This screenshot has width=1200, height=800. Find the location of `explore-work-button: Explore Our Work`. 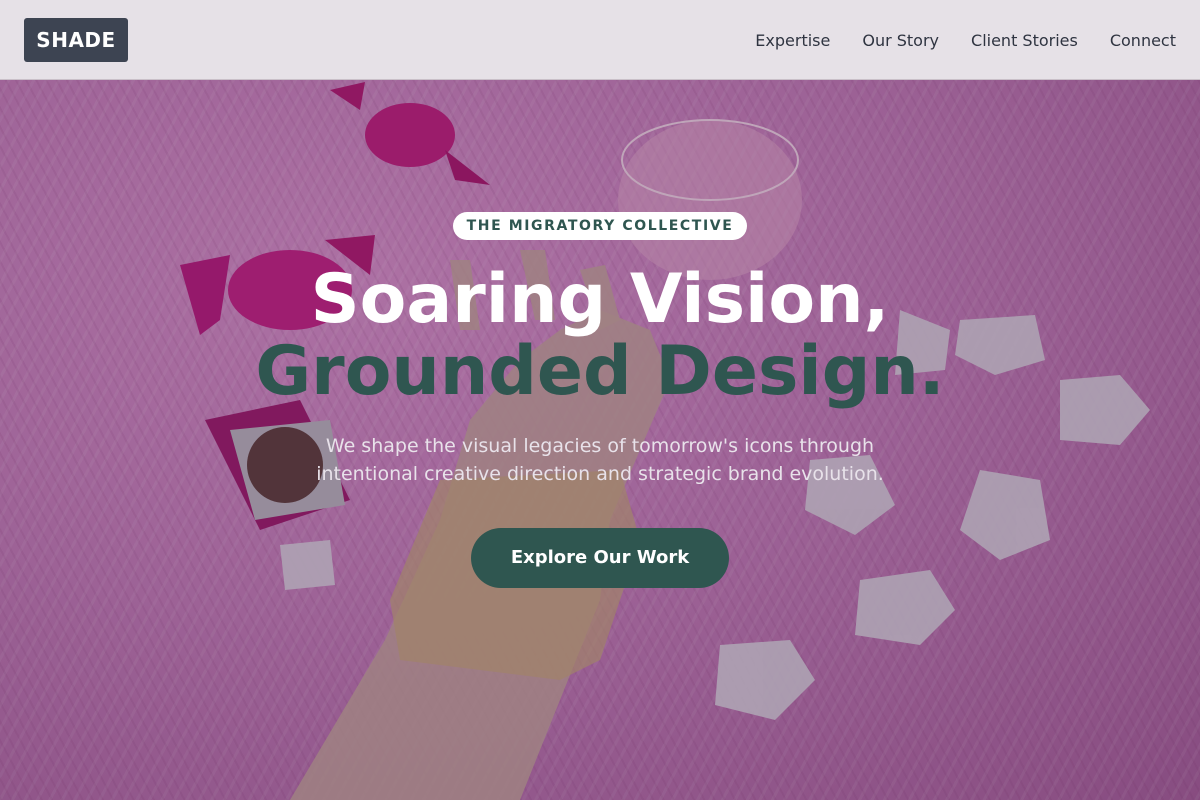

explore-work-button: Explore Our Work is located at coordinates (600, 558).